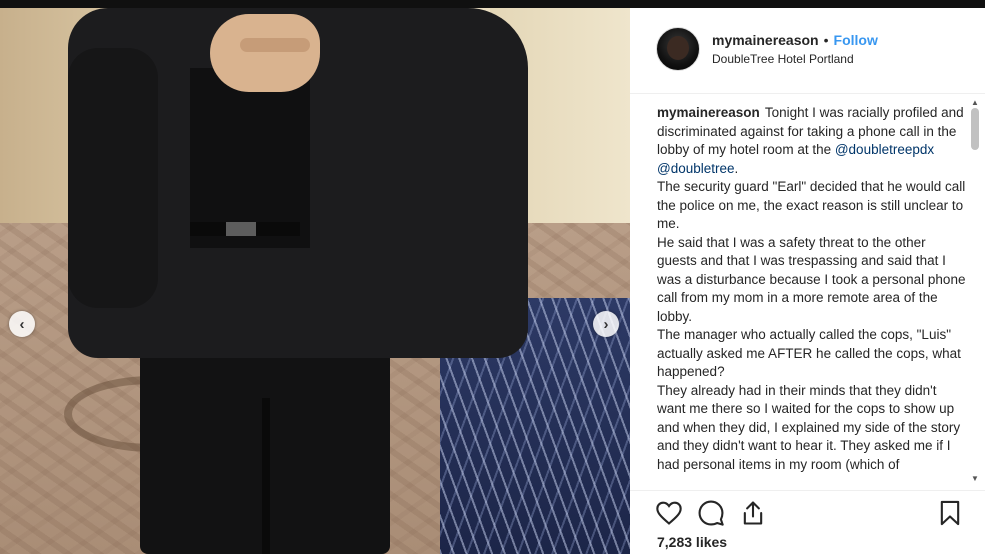  I want to click on carousel-next-button: ›, so click(606, 324).